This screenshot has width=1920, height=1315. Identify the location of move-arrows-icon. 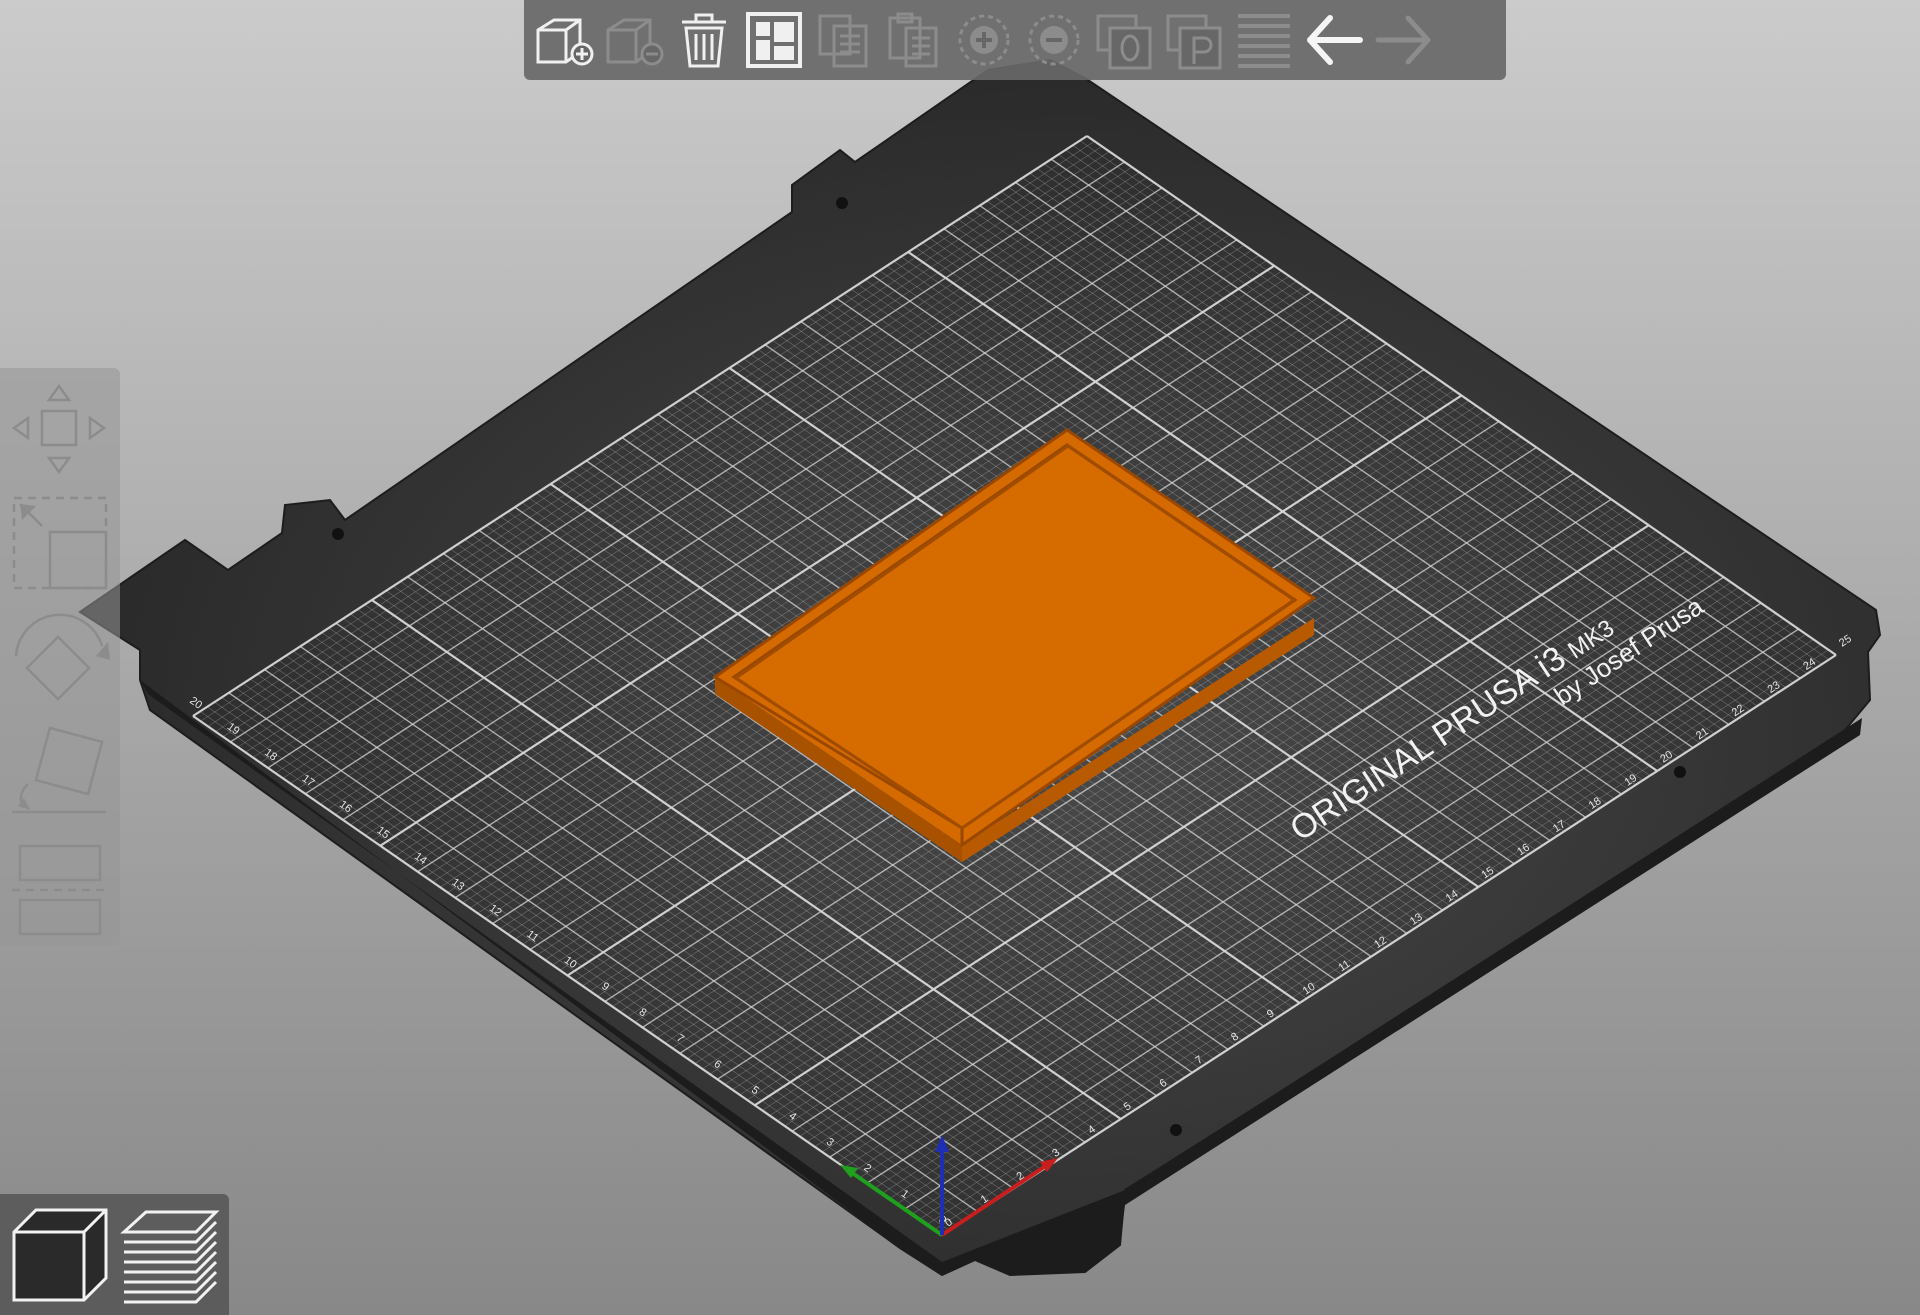
(59, 429).